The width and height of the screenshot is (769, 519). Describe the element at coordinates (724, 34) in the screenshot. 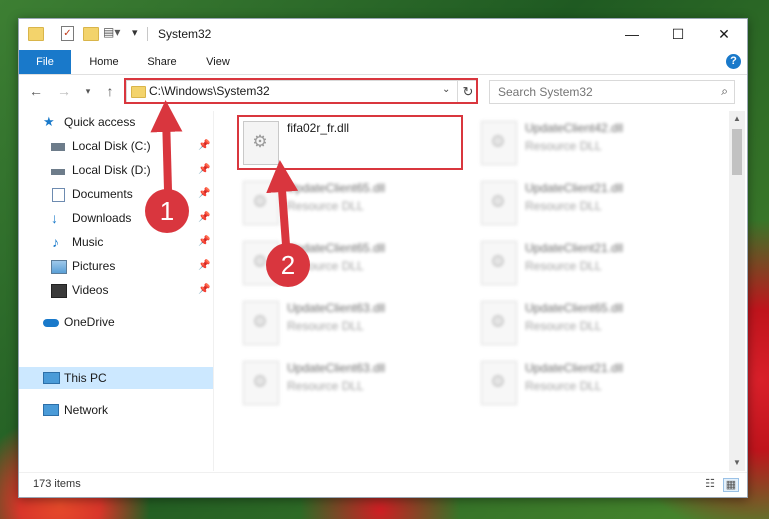

I see `close-button: ✕` at that location.